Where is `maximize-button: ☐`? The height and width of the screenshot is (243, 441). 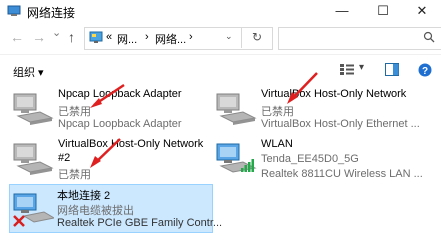
maximize-button: ☐ is located at coordinates (383, 12).